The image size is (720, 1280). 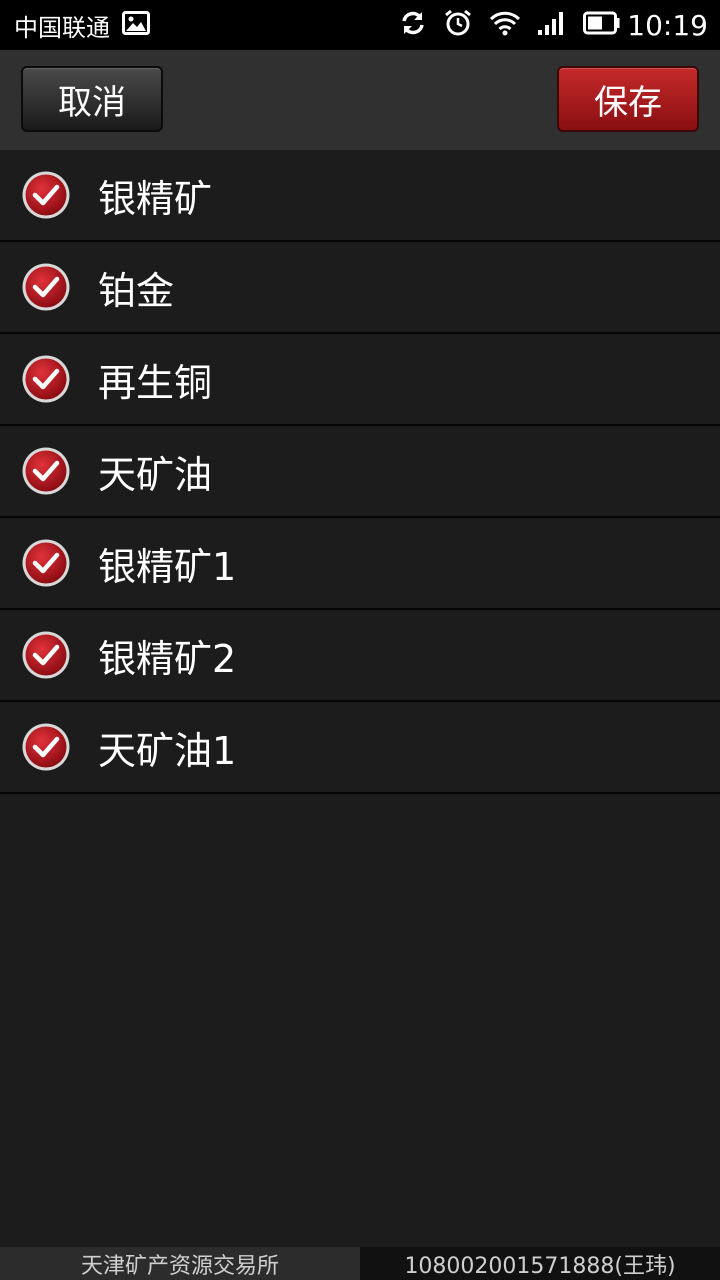 I want to click on signal-icon, so click(x=552, y=25).